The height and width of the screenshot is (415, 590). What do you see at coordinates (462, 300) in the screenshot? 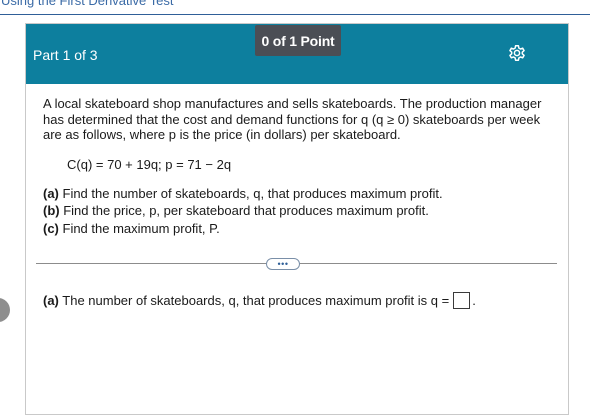
I see `answer-input-q` at bounding box center [462, 300].